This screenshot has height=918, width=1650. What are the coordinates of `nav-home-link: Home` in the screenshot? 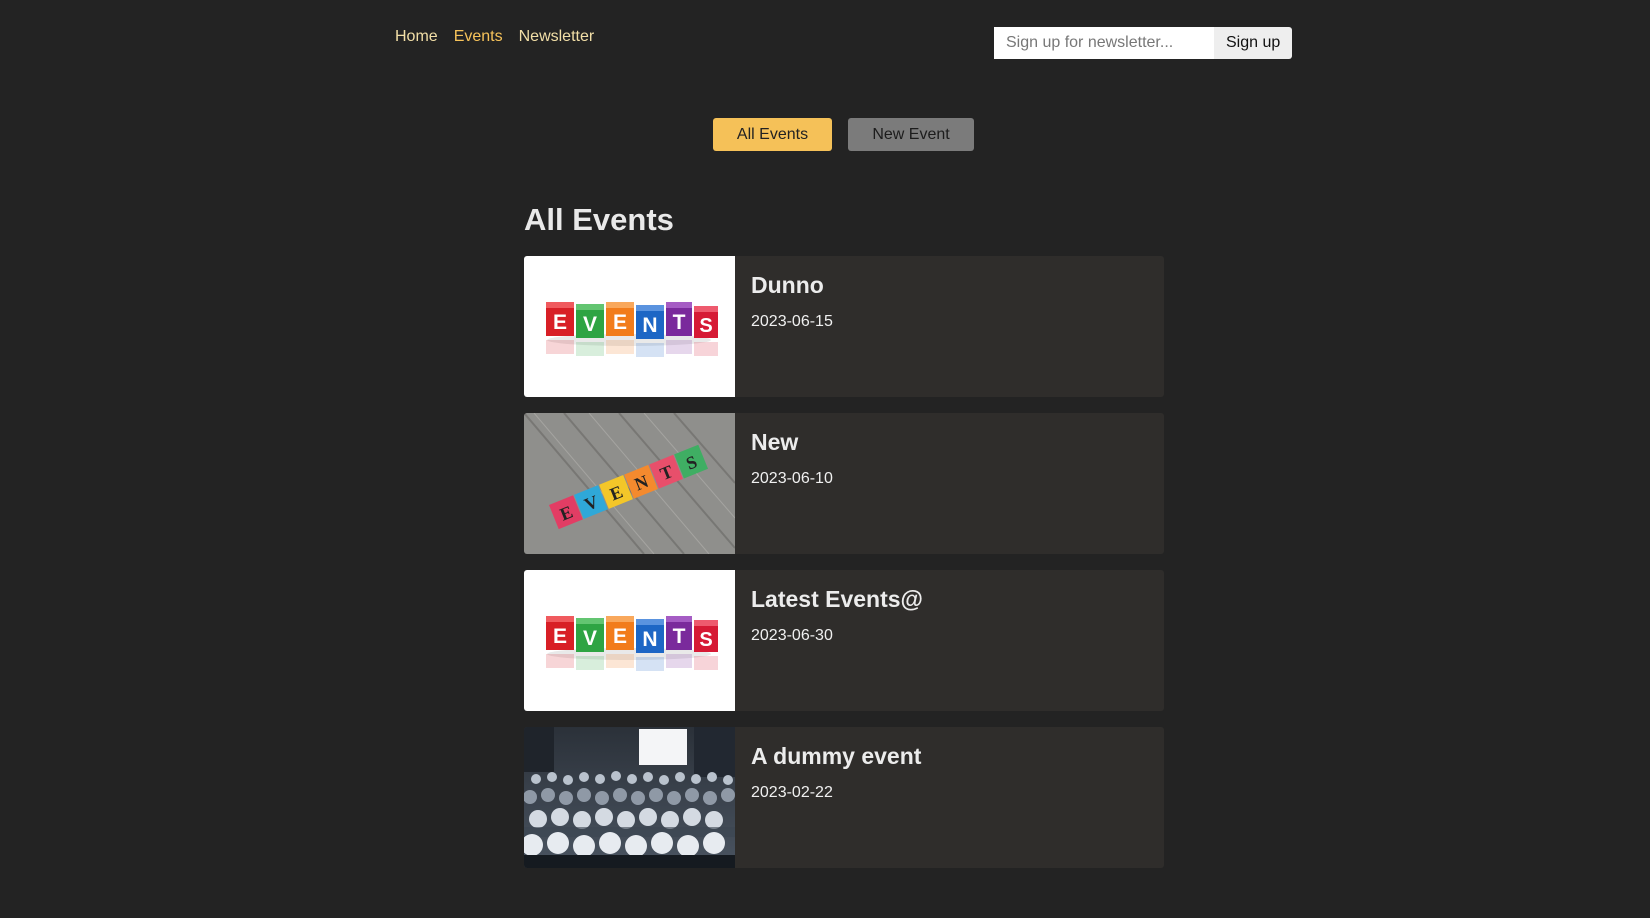 It's located at (416, 37).